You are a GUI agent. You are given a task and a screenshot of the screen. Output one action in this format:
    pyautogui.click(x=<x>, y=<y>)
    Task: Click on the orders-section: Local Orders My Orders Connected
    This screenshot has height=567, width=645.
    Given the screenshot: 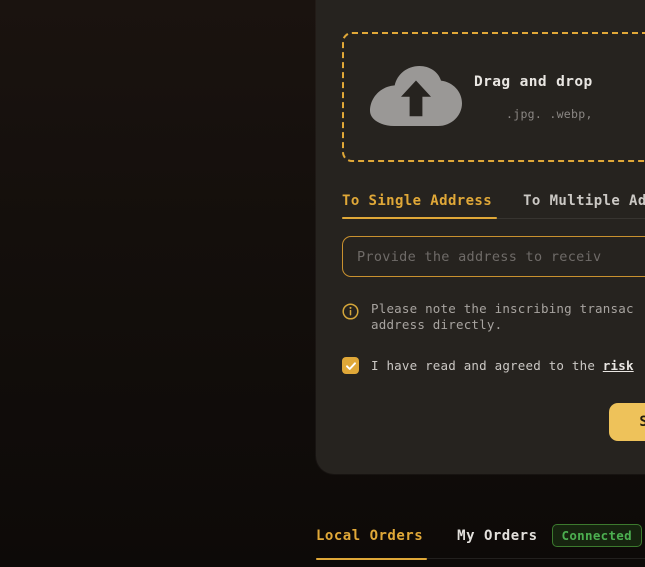 What is the action you would take?
    pyautogui.click(x=480, y=542)
    